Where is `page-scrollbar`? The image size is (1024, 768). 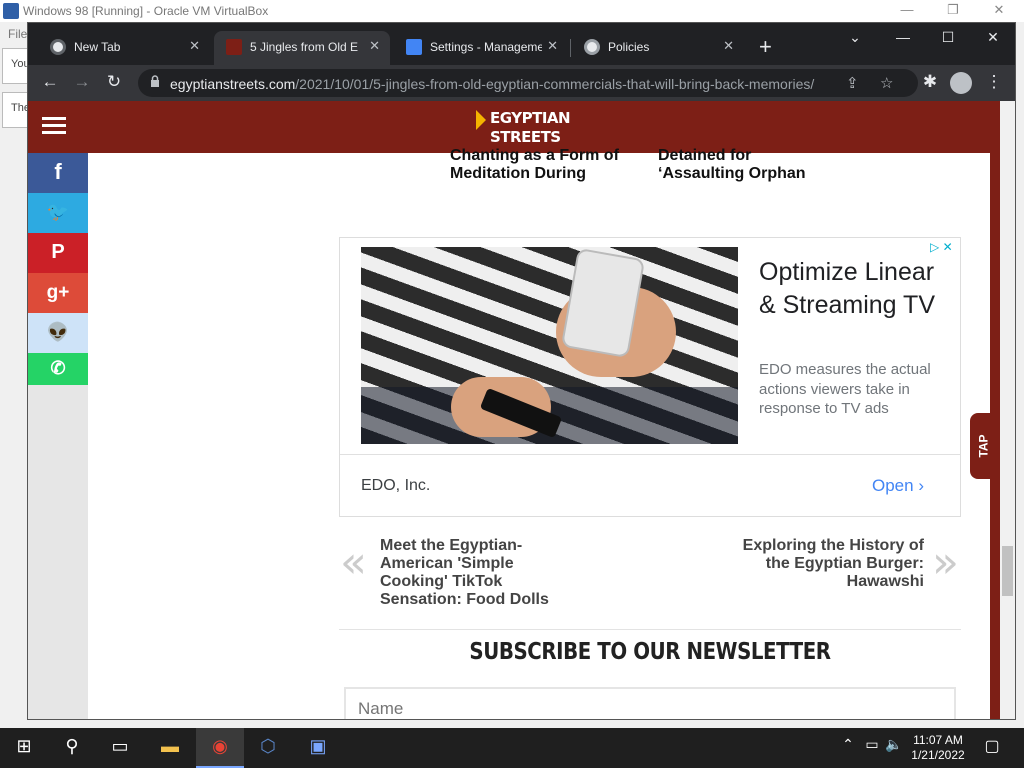 page-scrollbar is located at coordinates (1007, 410).